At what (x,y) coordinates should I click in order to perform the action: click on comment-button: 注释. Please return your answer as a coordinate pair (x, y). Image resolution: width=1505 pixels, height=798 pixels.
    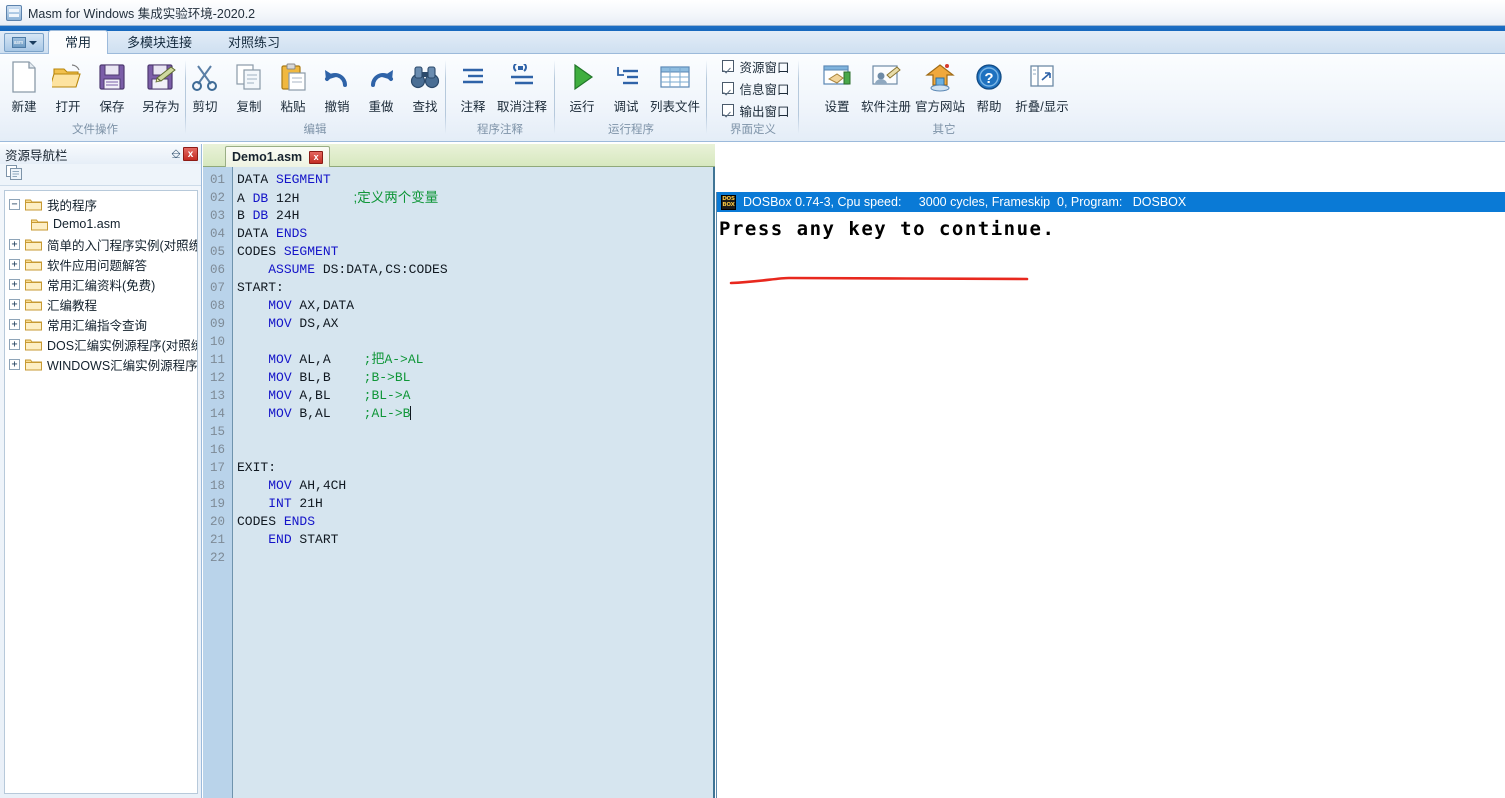
    Looking at the image, I should click on (473, 84).